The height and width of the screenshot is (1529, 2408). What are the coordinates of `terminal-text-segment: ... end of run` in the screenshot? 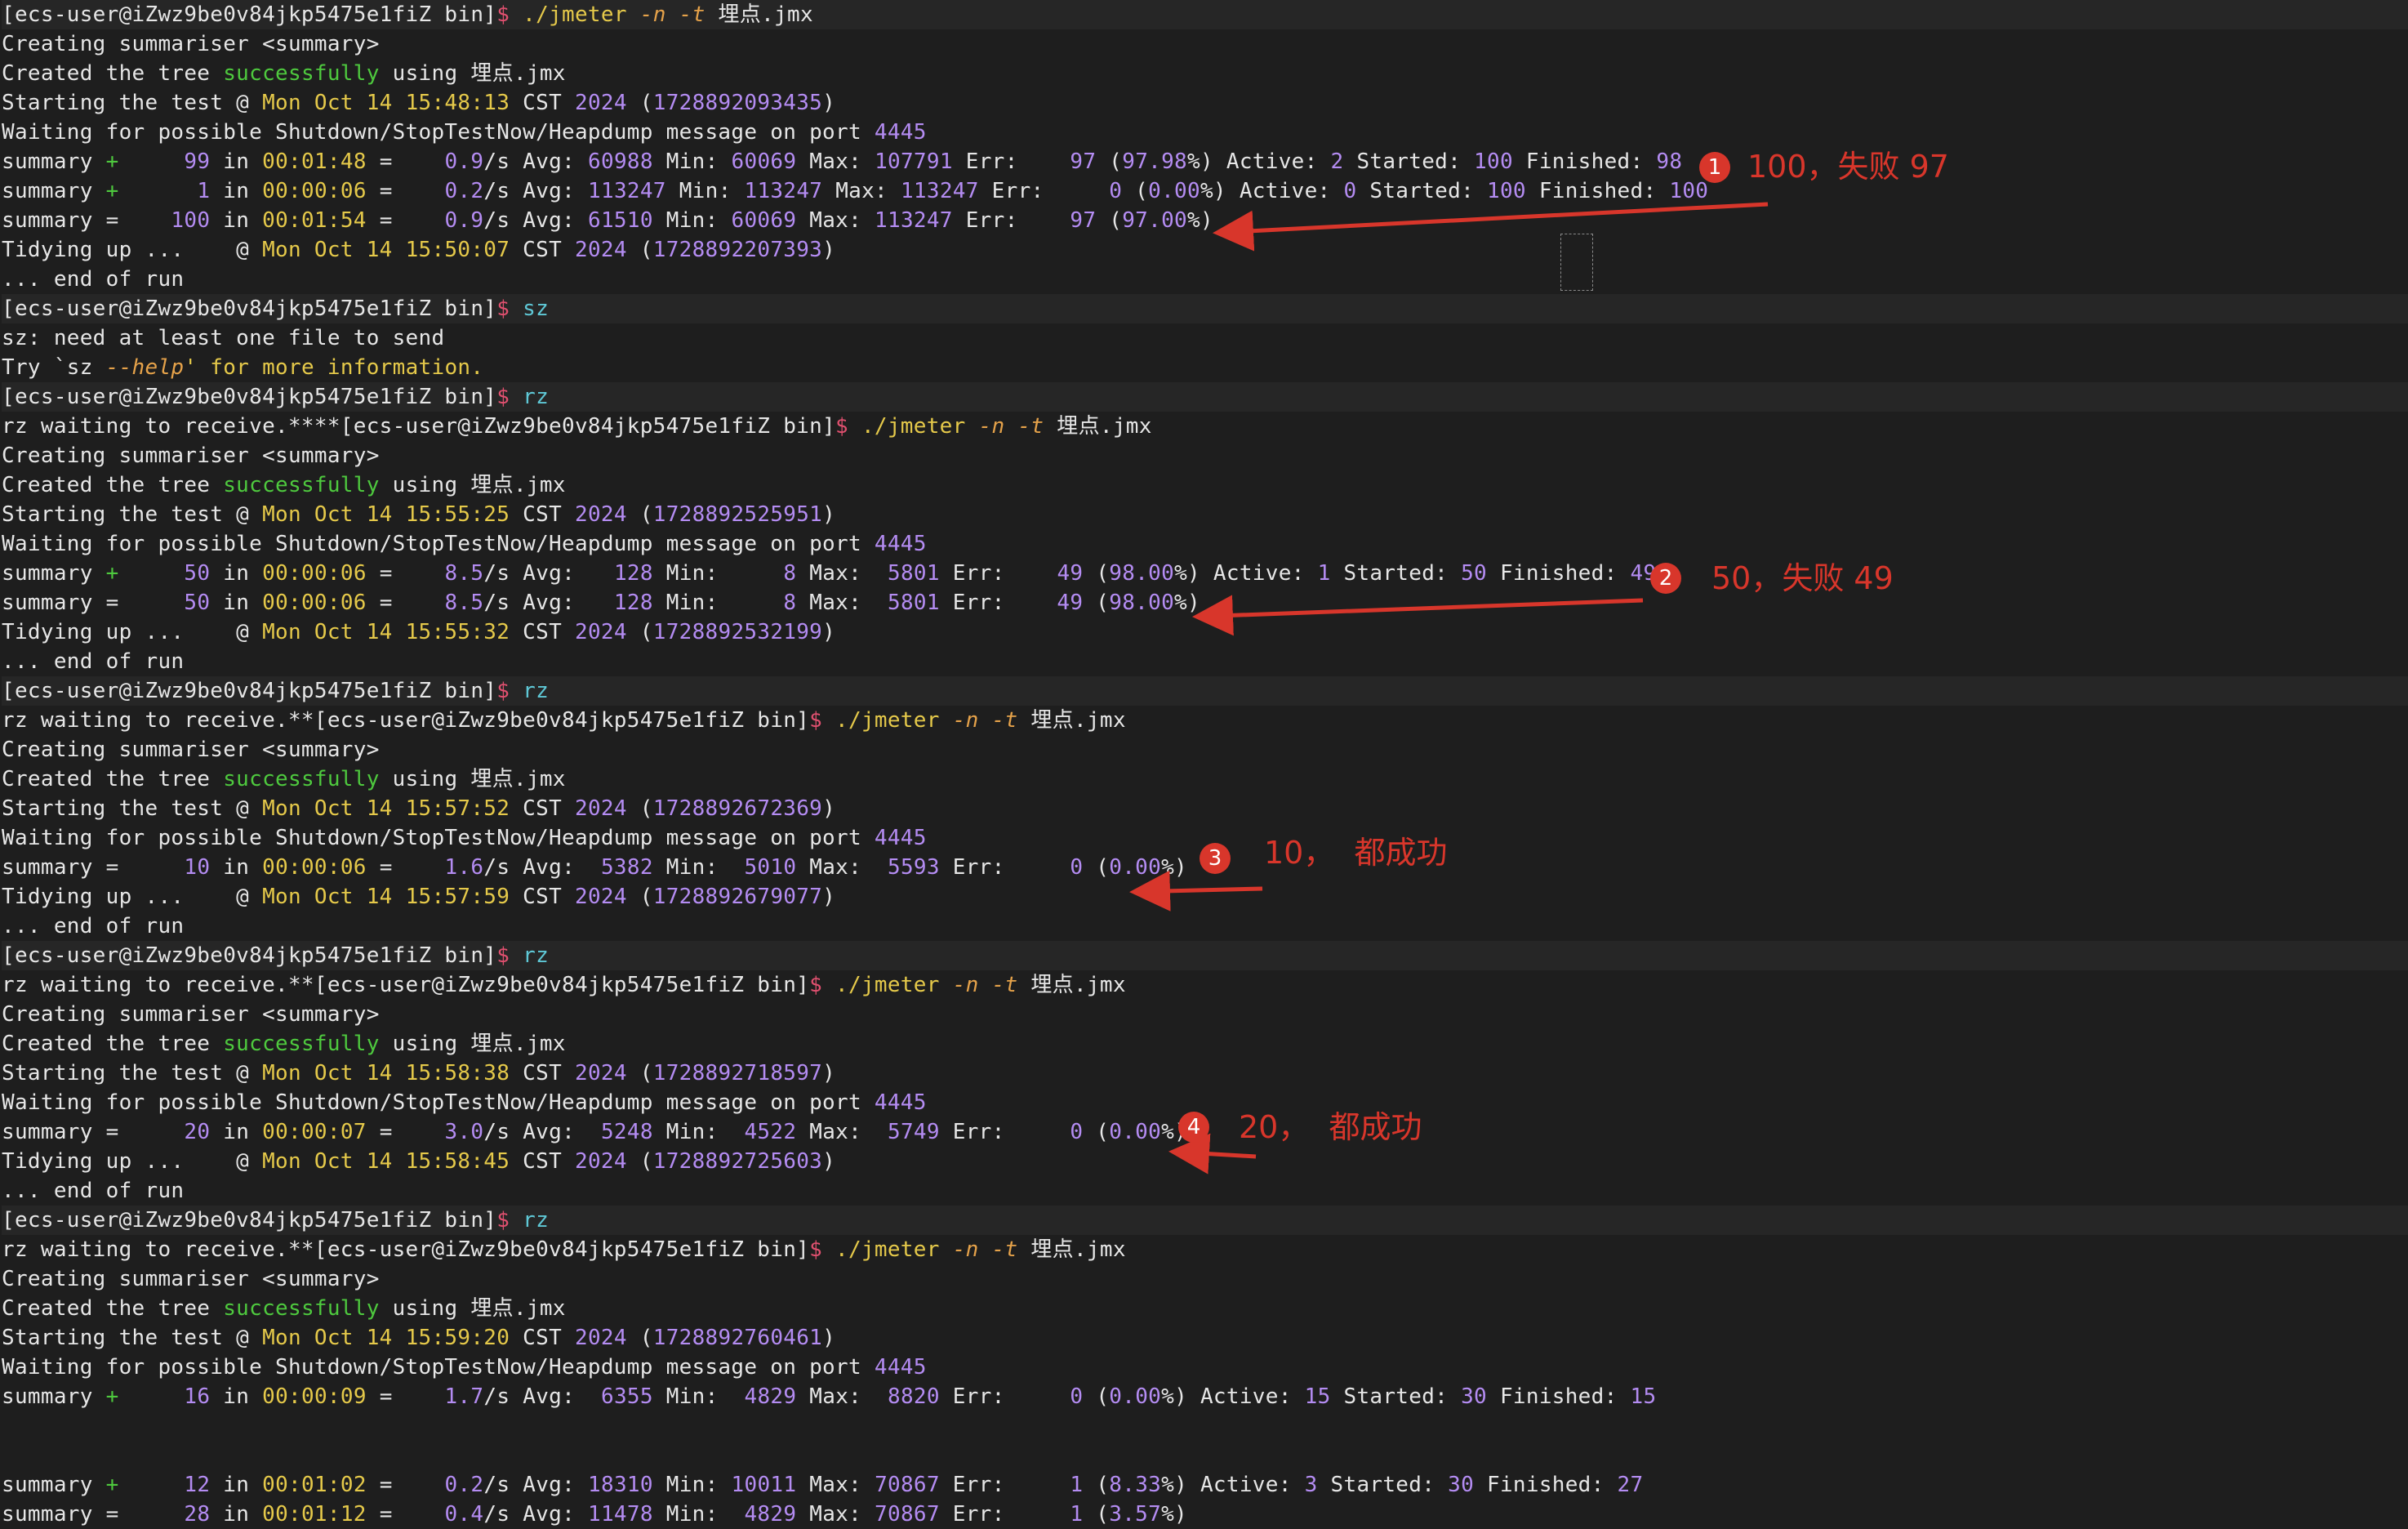 It's located at (93, 1191).